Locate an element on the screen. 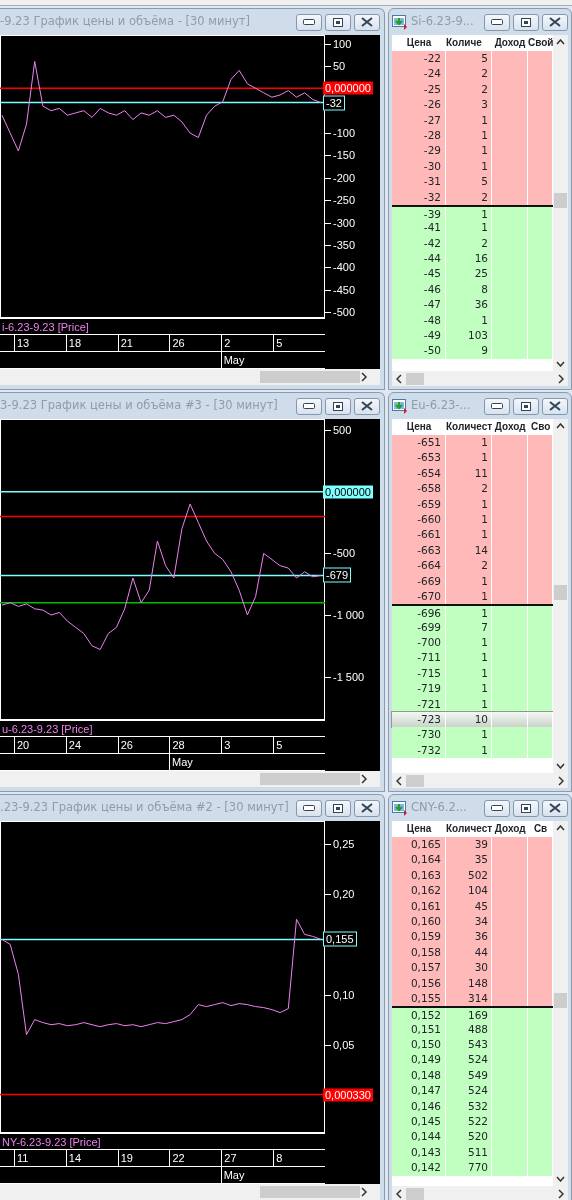 The image size is (572, 1200). order-book-row: 0,165 39 is located at coordinates (472, 845).